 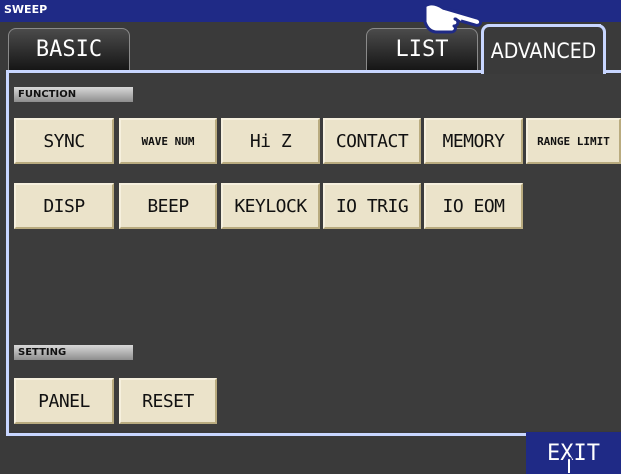 What do you see at coordinates (473, 141) in the screenshot?
I see `memory-button: MEMORY` at bounding box center [473, 141].